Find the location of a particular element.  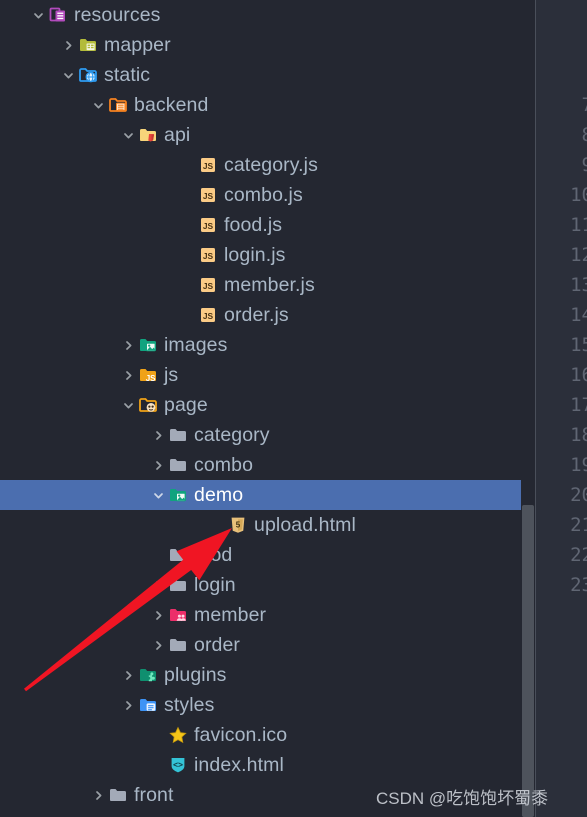

tree-row-label: plugins is located at coordinates (195, 675).